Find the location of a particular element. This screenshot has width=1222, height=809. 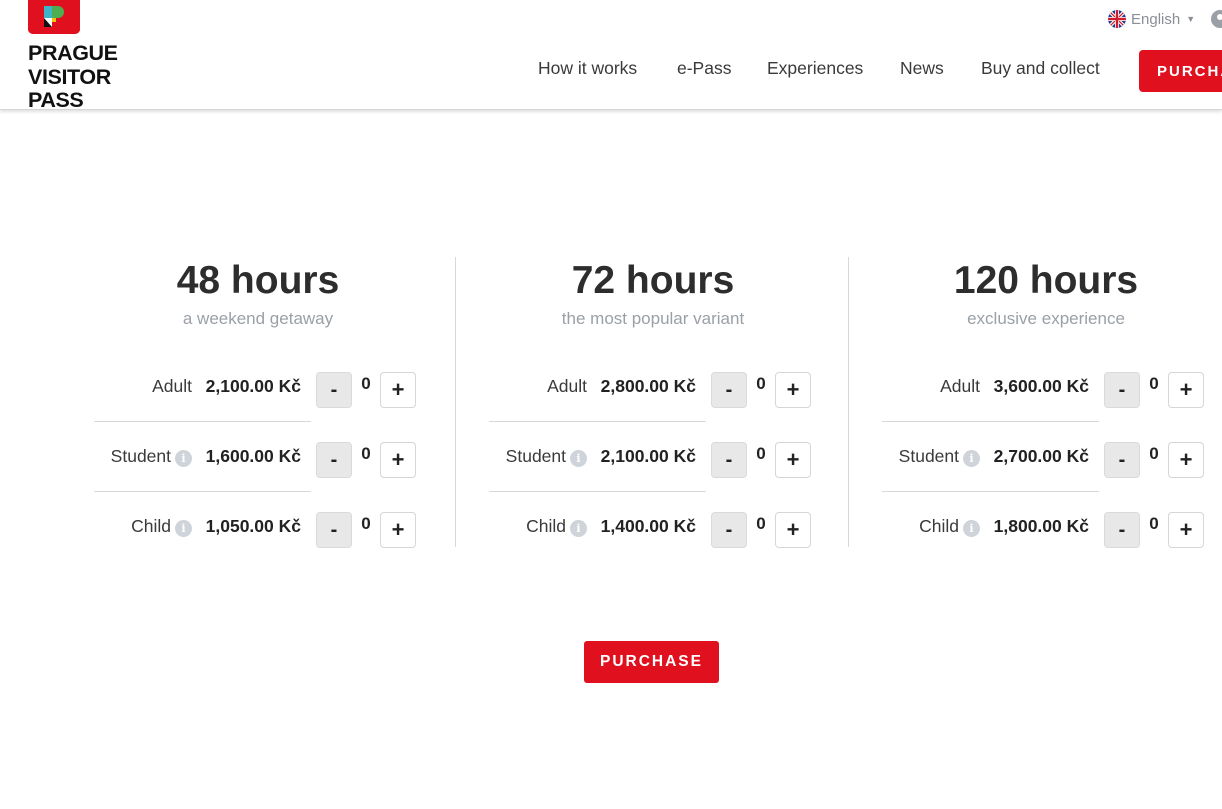

price-row-adult: Adult 2,100.00 Kč - 0 + is located at coordinates (264, 387).